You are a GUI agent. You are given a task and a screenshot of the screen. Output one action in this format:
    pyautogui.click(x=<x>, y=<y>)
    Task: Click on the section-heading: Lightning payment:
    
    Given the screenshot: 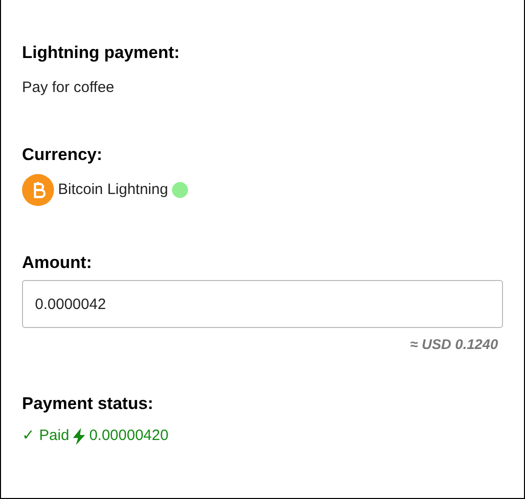 What is the action you would take?
    pyautogui.click(x=101, y=53)
    